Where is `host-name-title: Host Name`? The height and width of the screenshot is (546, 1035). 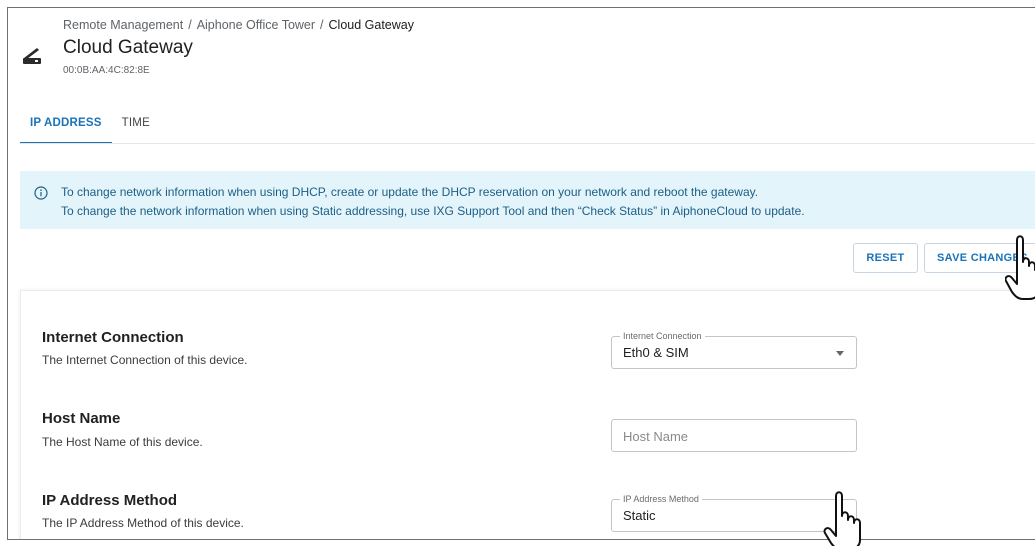 host-name-title: Host Name is located at coordinates (81, 418).